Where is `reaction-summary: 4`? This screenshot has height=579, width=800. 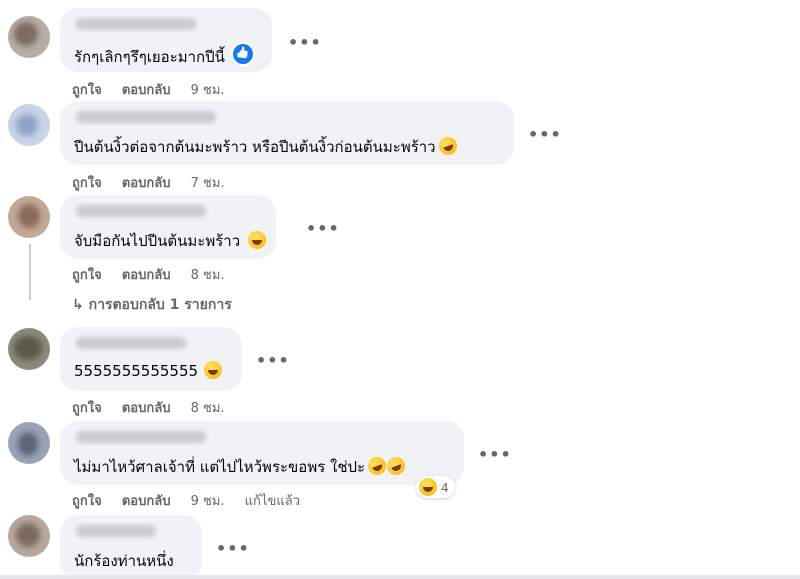
reaction-summary: 4 is located at coordinates (435, 487).